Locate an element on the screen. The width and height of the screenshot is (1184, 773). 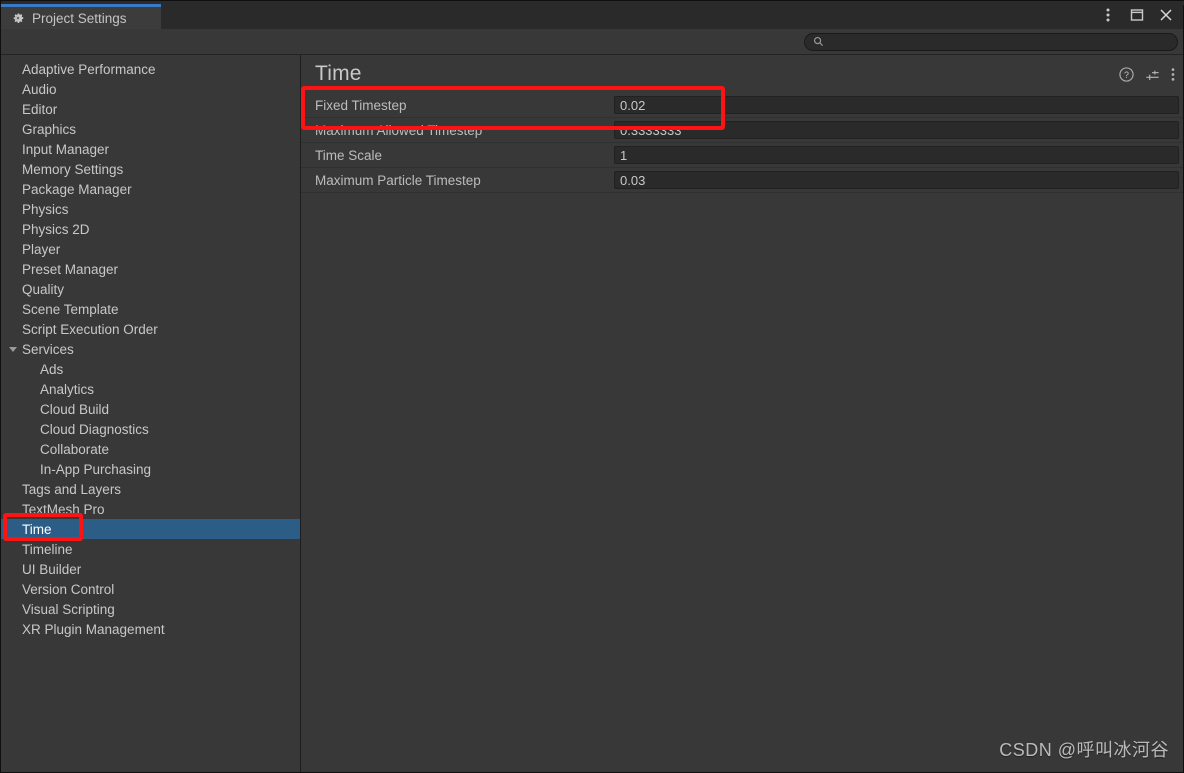
settings-row: Time Scale 1 is located at coordinates (742, 155).